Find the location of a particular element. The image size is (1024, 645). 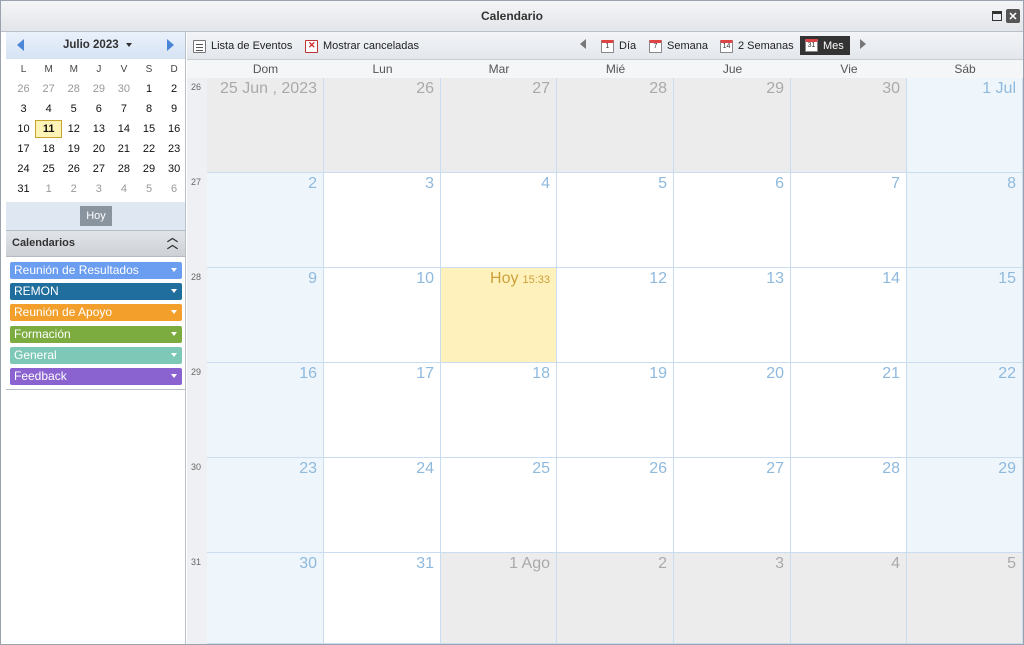

day-cell: 17 is located at coordinates (382, 410).